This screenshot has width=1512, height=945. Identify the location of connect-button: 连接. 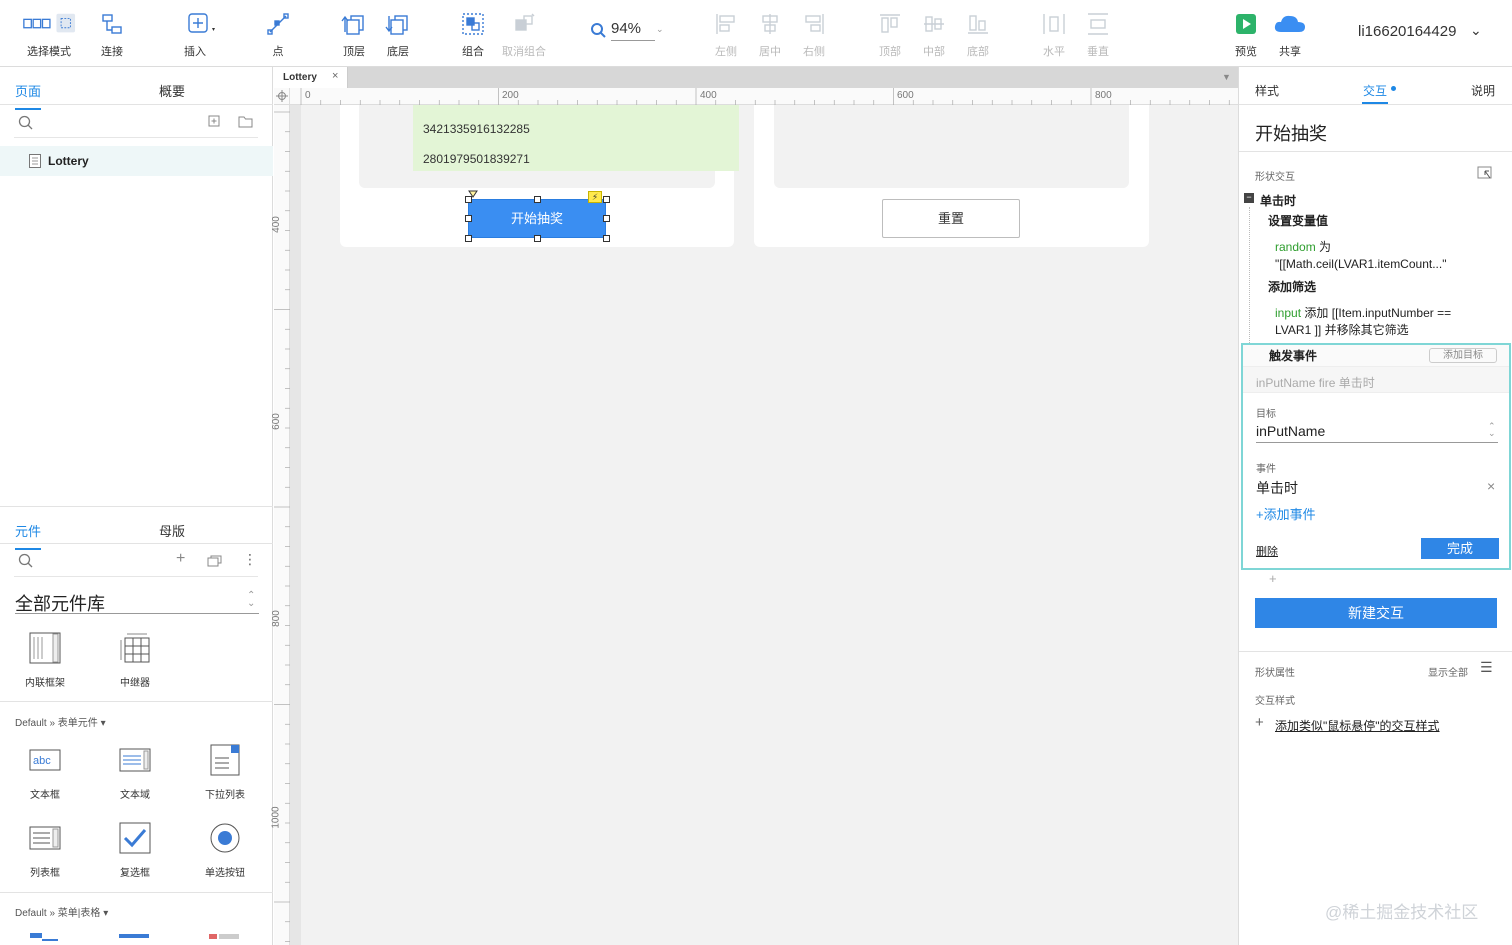
(112, 34).